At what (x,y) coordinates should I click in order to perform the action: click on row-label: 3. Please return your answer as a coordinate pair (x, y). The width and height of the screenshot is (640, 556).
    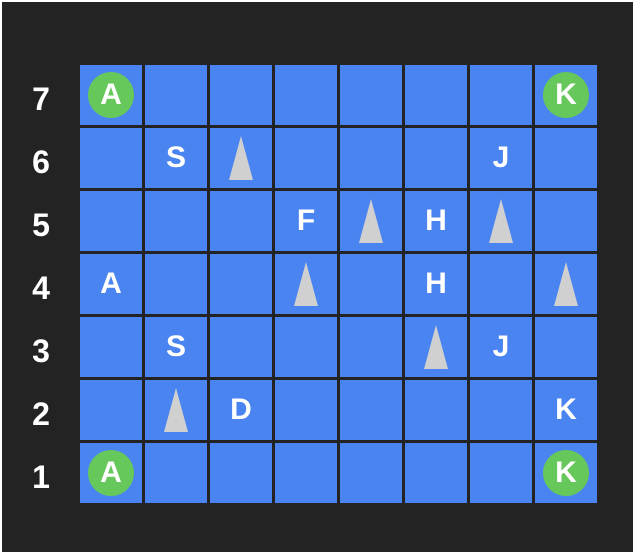
    Looking at the image, I should click on (41, 351).